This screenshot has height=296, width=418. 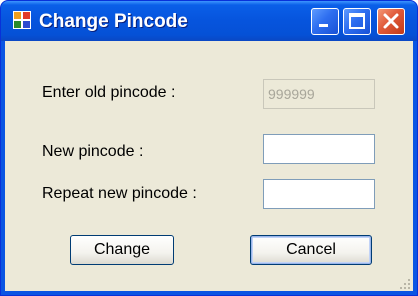 What do you see at coordinates (22, 20) in the screenshot?
I see `form-app-icon` at bounding box center [22, 20].